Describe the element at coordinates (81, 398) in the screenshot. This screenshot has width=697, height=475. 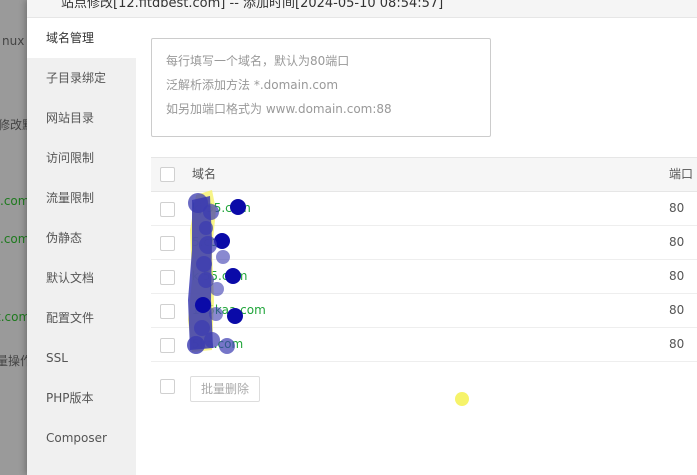
I see `sidebar-item-php-version: PHP版本` at that location.